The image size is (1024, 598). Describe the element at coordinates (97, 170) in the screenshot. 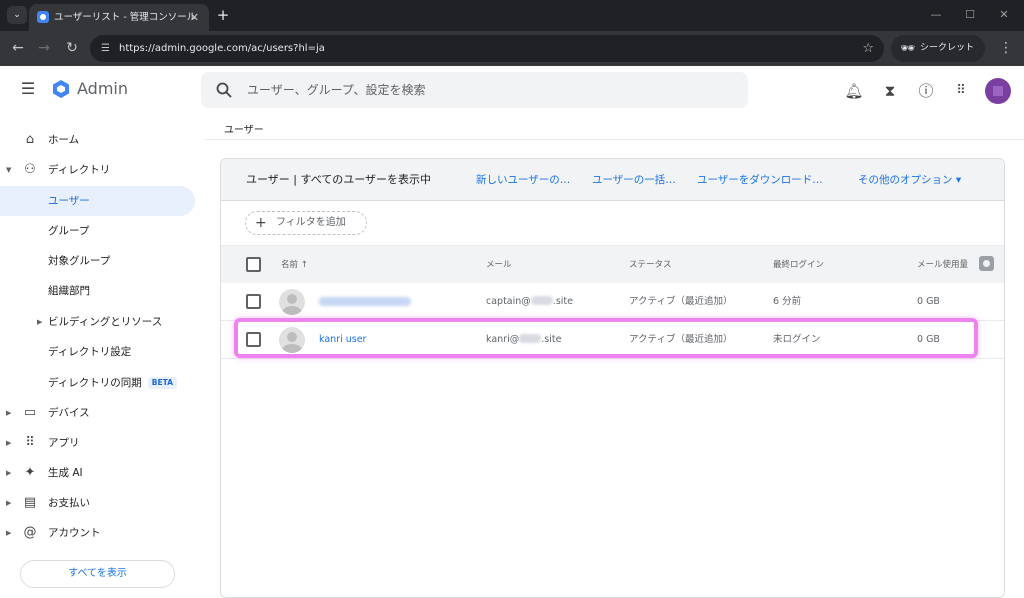

I see `sidebar-item-directory: ▼ ⚇ ディレクトリ` at that location.